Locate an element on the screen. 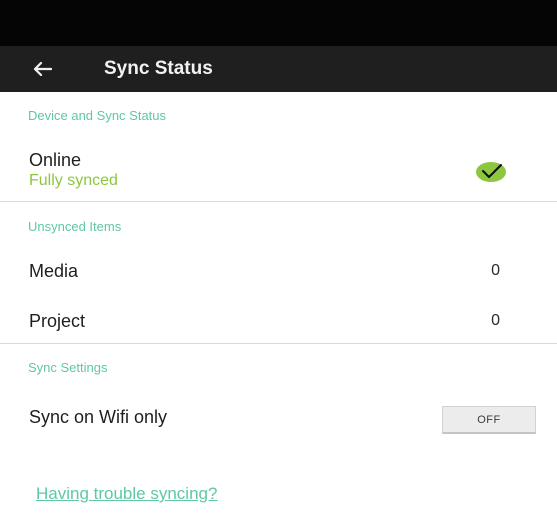  sync-status-detail: Fully synced is located at coordinates (73, 180).